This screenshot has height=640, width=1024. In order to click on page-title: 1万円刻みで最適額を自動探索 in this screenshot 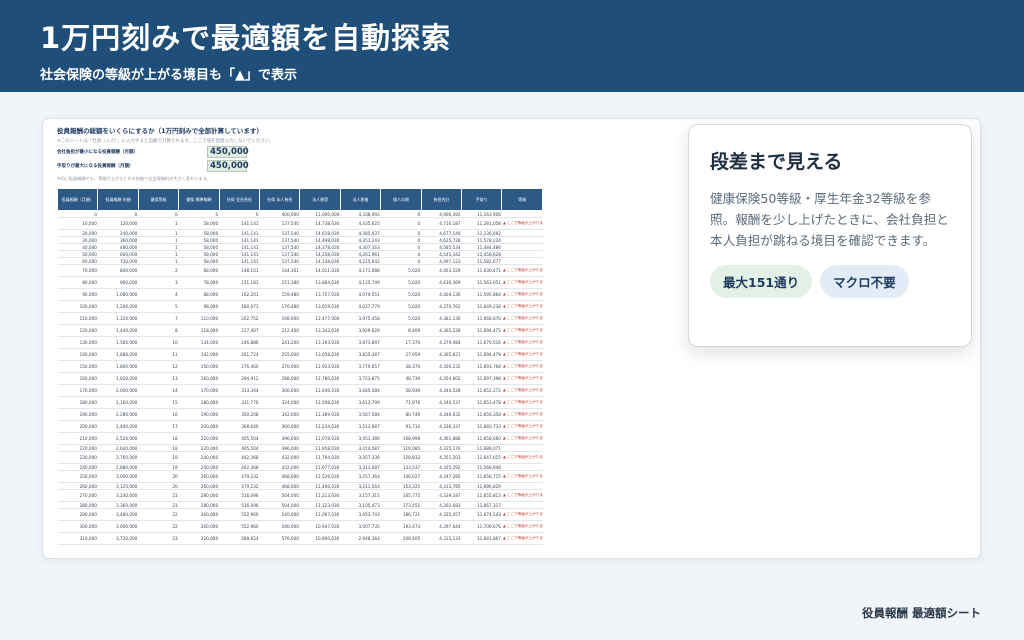, I will do `click(246, 38)`.